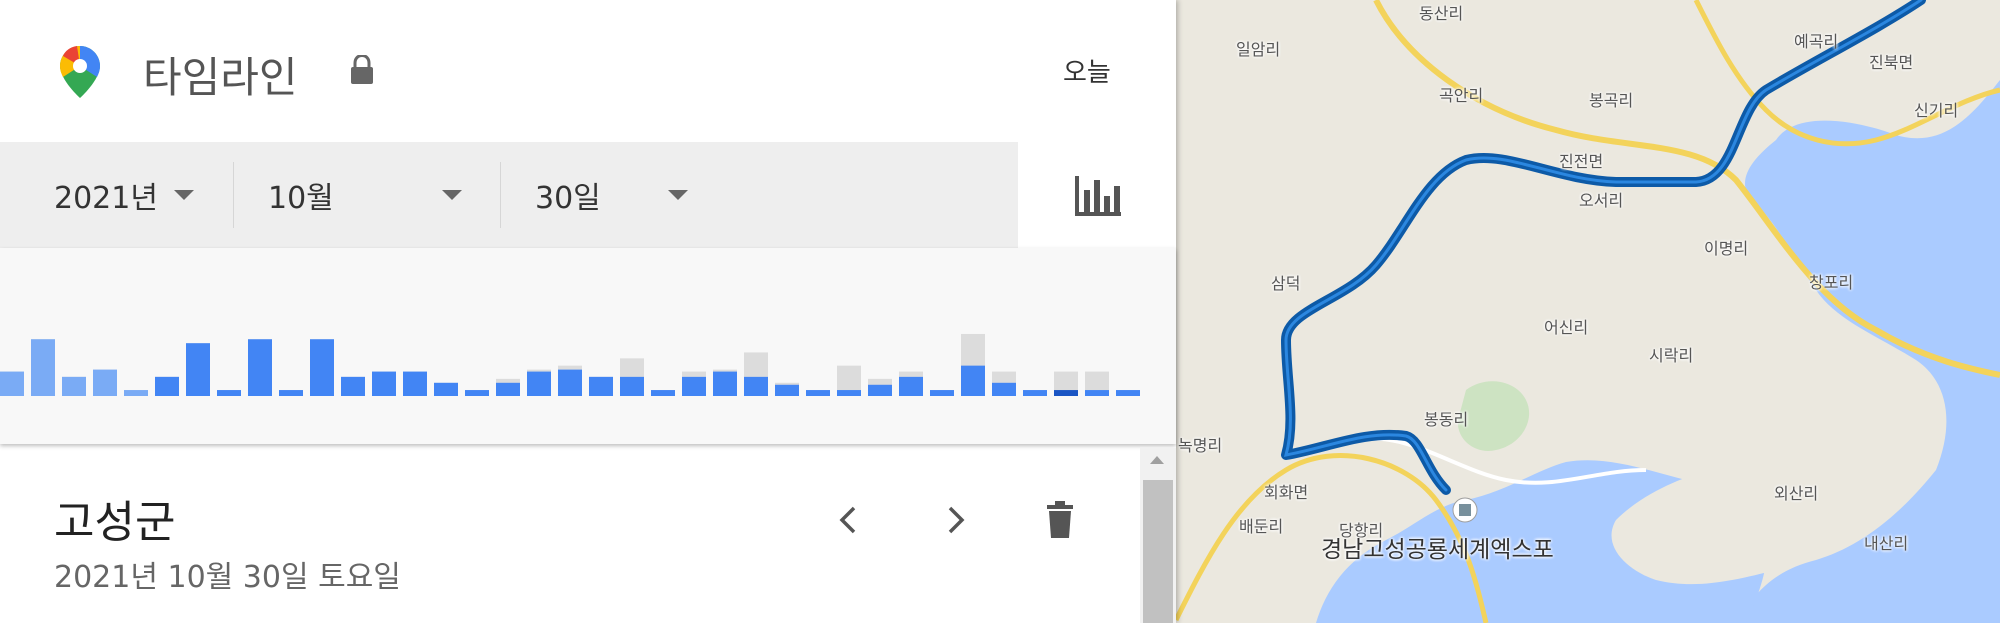 Image resolution: width=2000 pixels, height=623 pixels. I want to click on map-label: 배둔리, so click(1261, 526).